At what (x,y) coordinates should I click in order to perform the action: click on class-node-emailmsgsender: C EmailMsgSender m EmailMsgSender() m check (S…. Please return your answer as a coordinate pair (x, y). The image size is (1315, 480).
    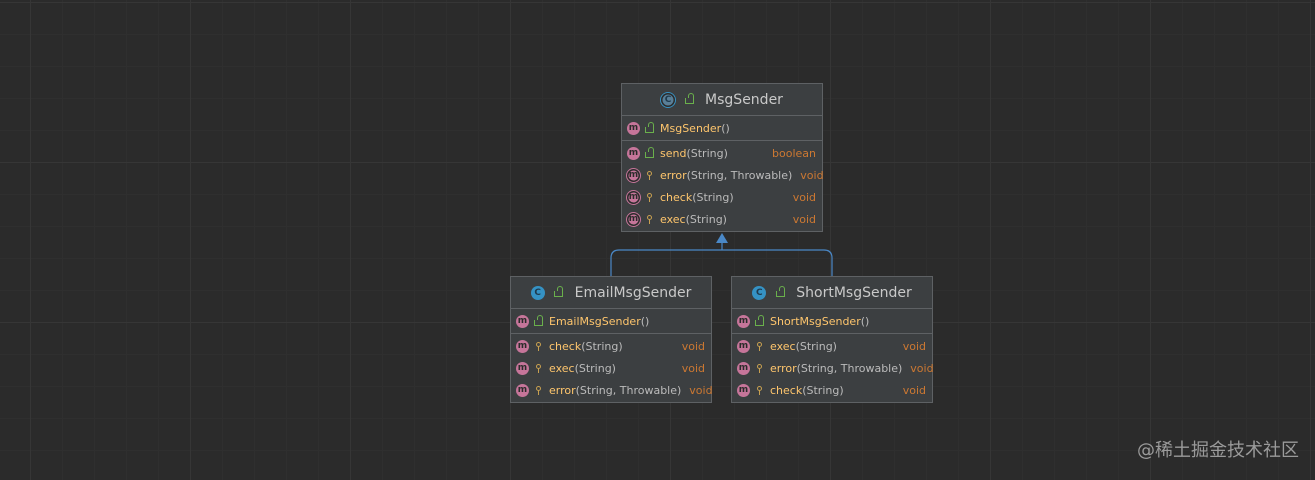
    Looking at the image, I should click on (611, 339).